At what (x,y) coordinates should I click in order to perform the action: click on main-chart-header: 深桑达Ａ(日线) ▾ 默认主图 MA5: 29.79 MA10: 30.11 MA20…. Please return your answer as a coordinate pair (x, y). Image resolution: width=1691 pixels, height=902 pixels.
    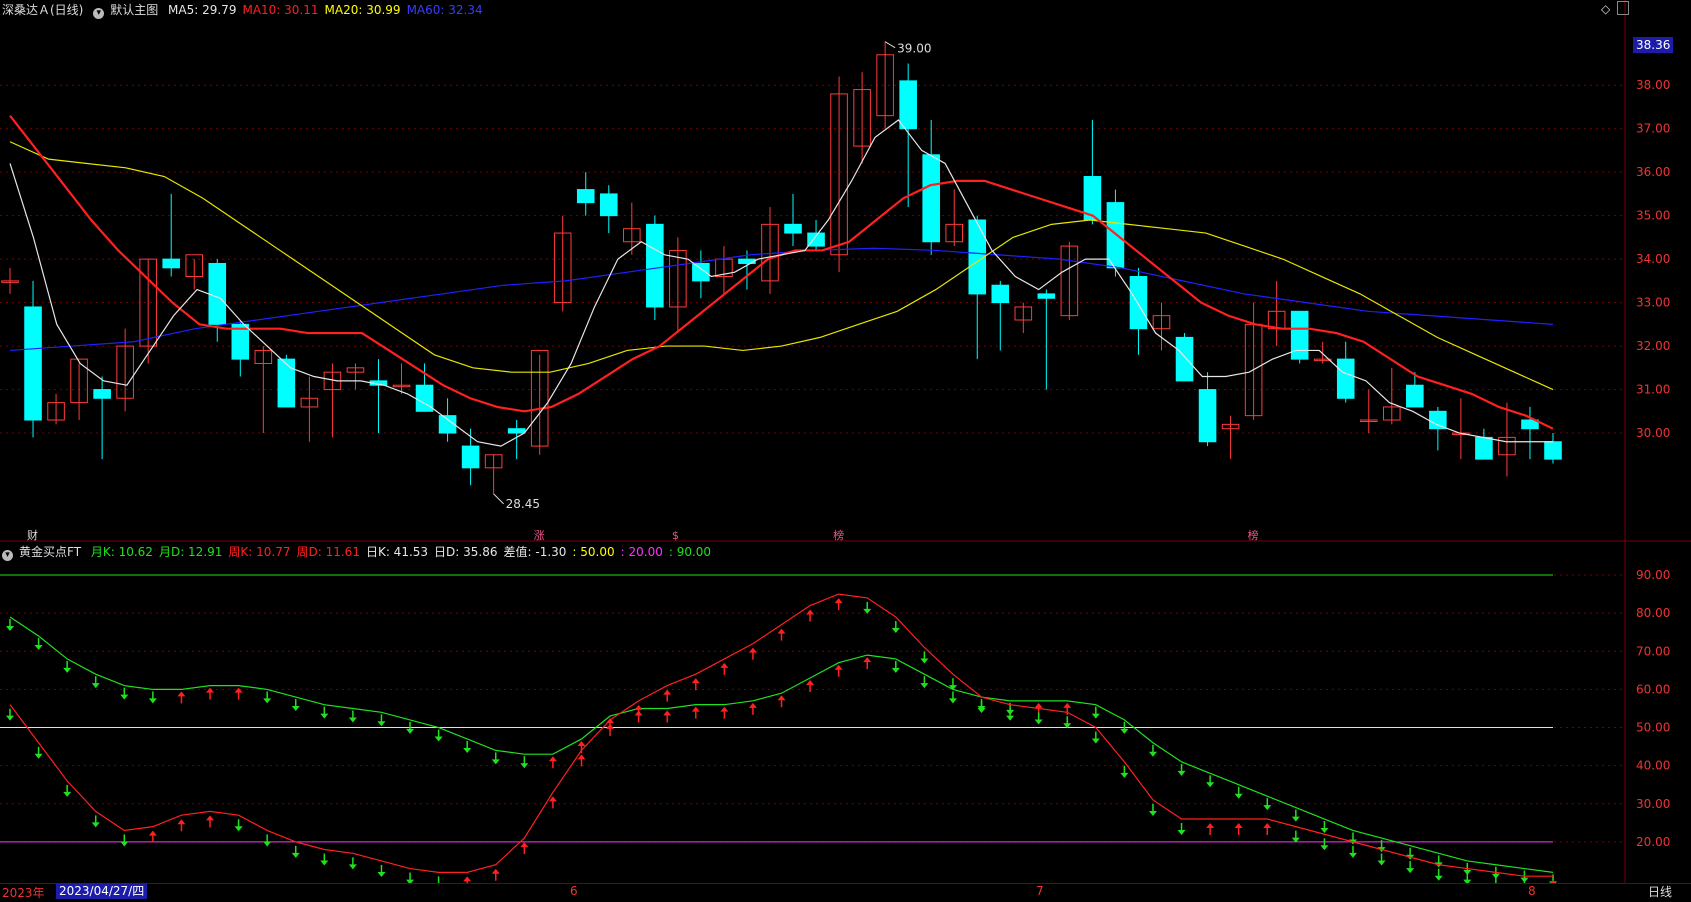
    Looking at the image, I should click on (248, 10).